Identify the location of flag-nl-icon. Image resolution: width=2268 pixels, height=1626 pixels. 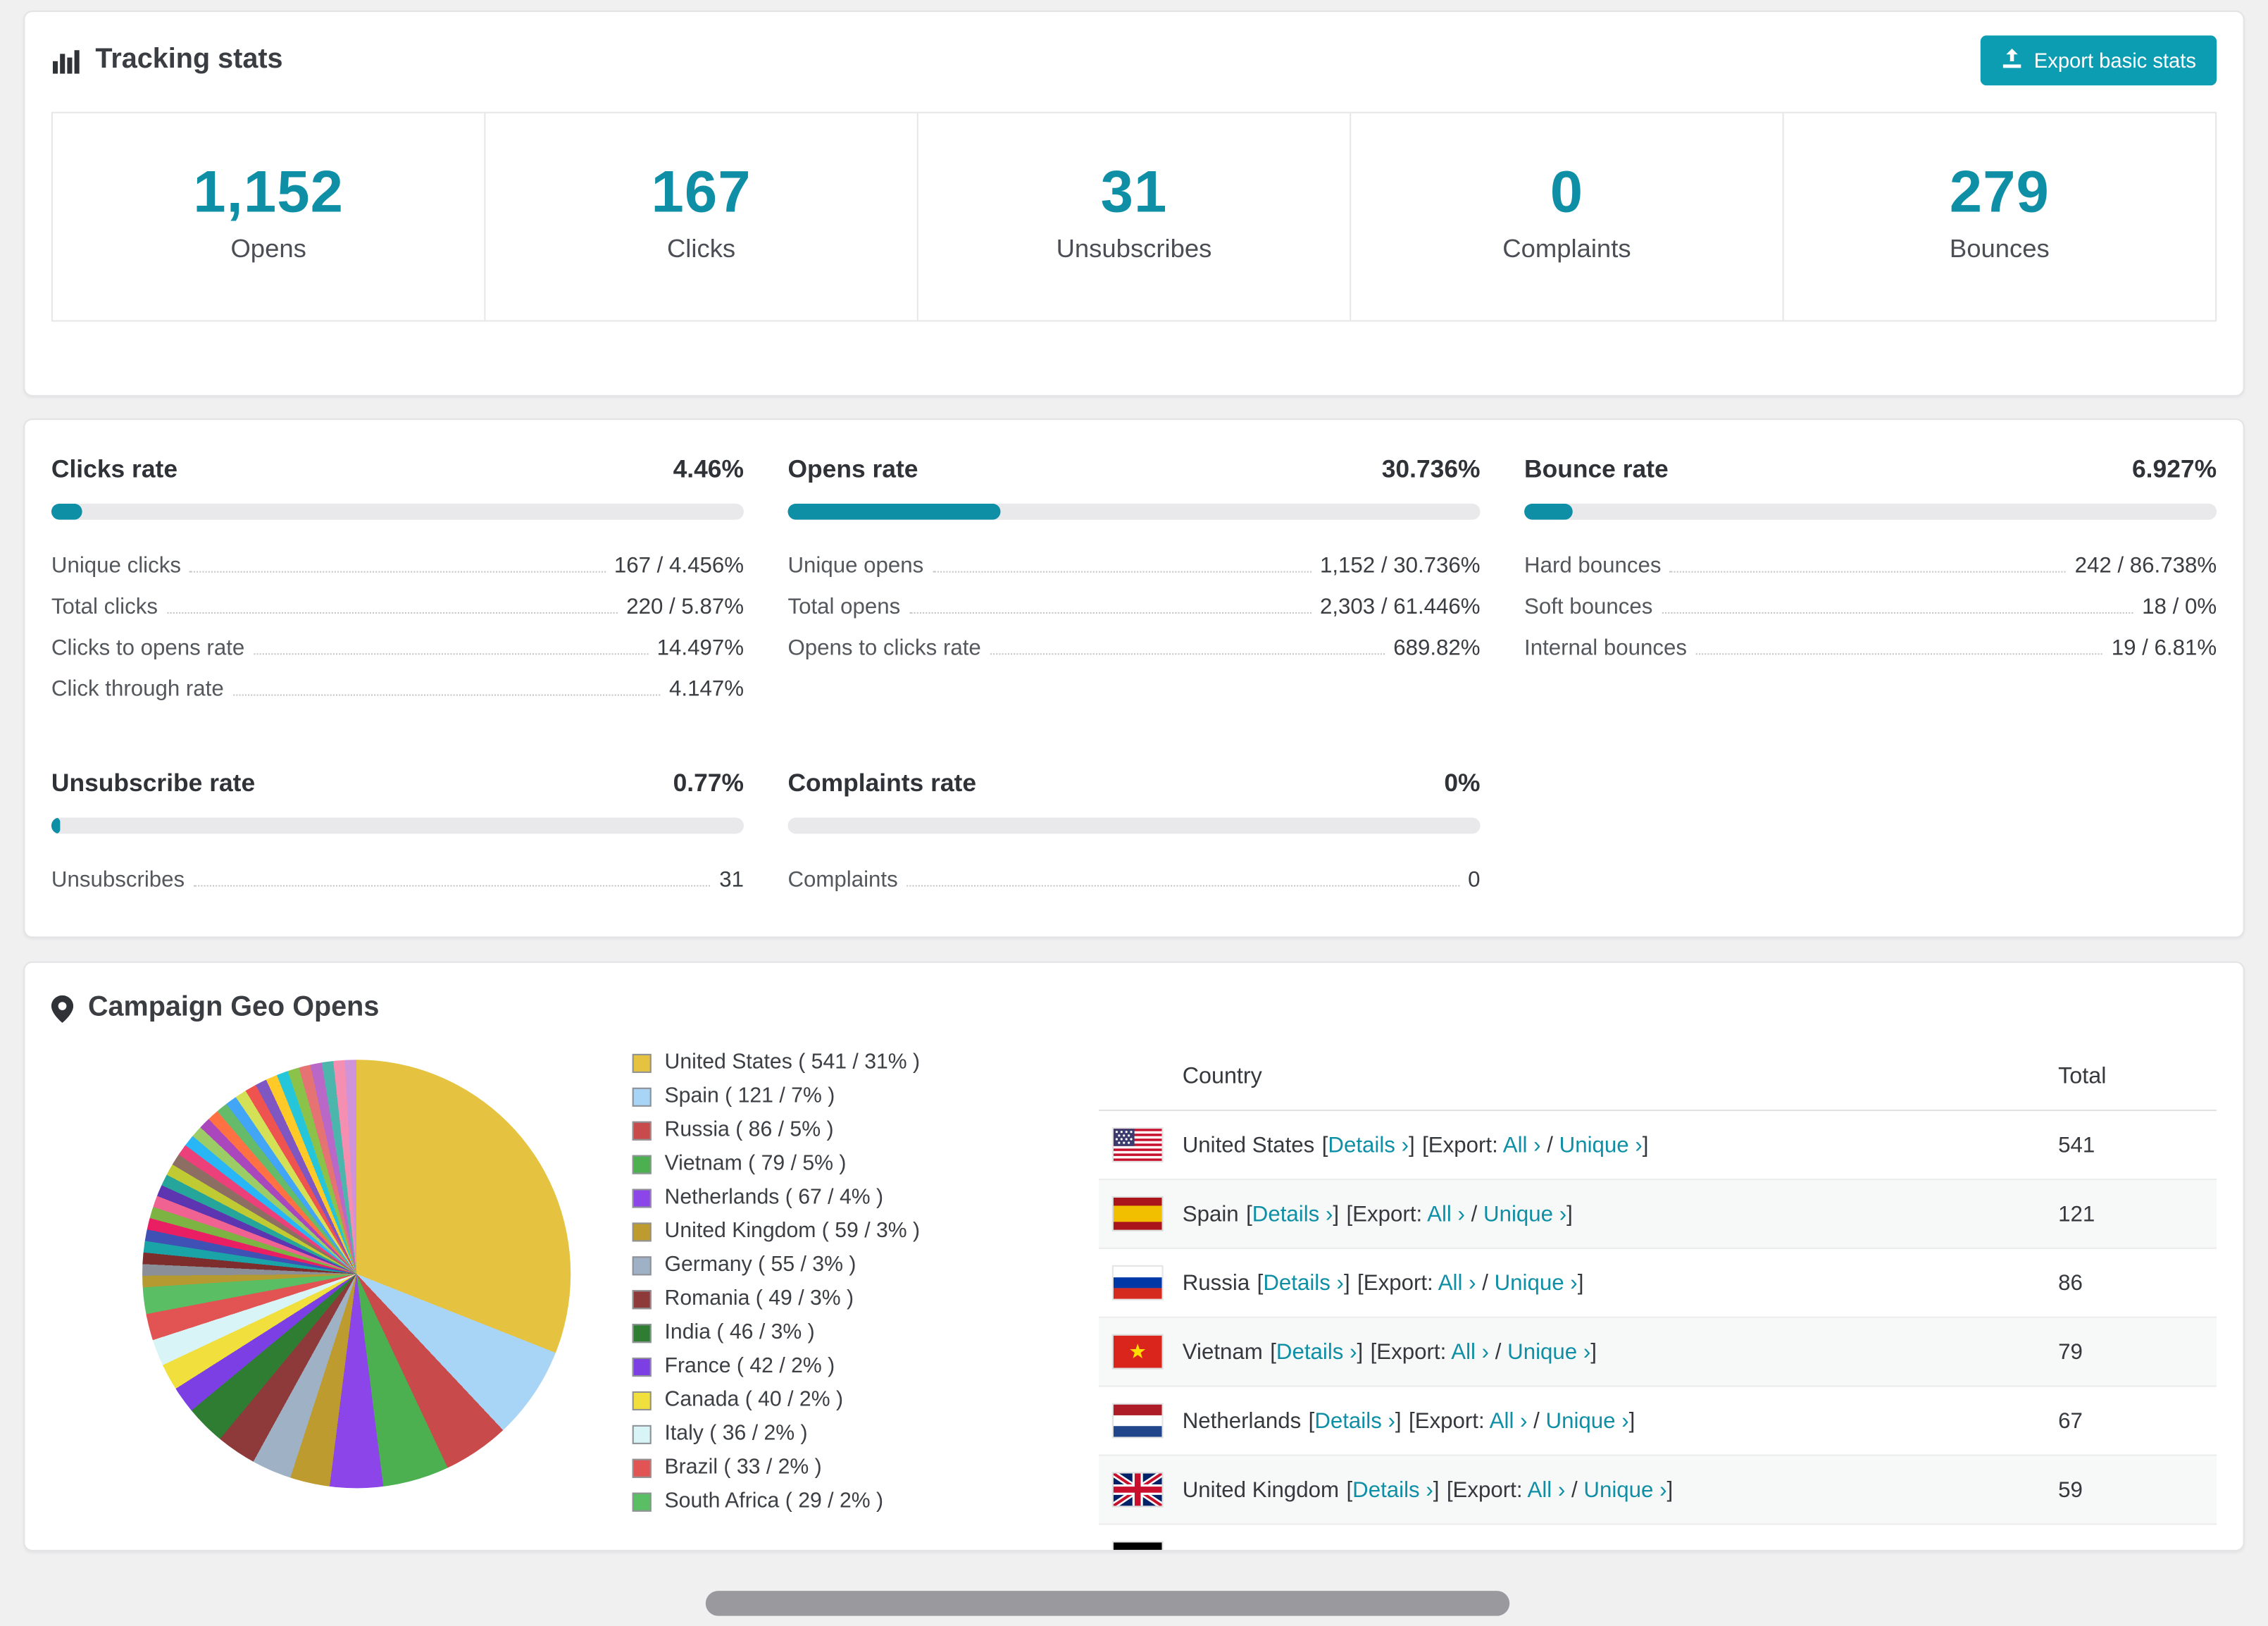
(1138, 1421).